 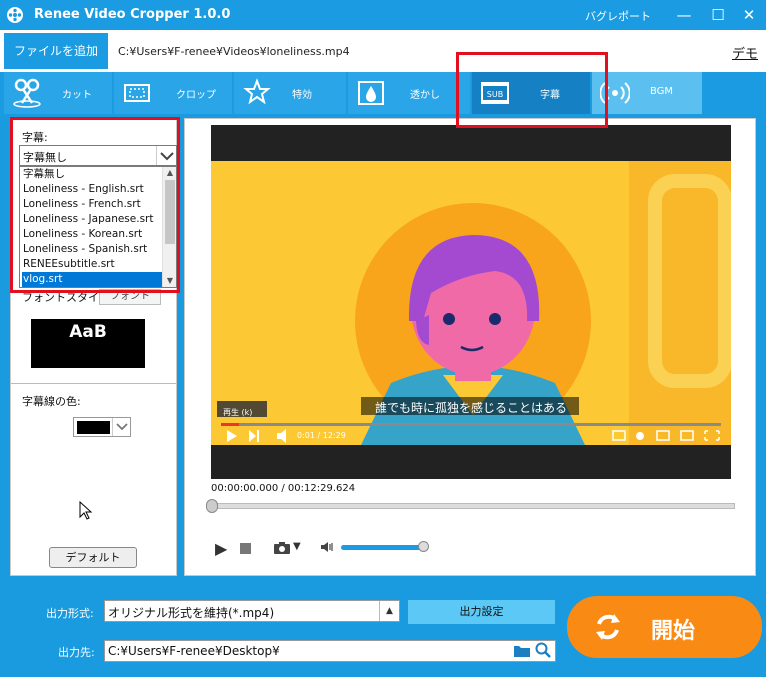 What do you see at coordinates (684, 15) in the screenshot?
I see `minimize-button: —` at bounding box center [684, 15].